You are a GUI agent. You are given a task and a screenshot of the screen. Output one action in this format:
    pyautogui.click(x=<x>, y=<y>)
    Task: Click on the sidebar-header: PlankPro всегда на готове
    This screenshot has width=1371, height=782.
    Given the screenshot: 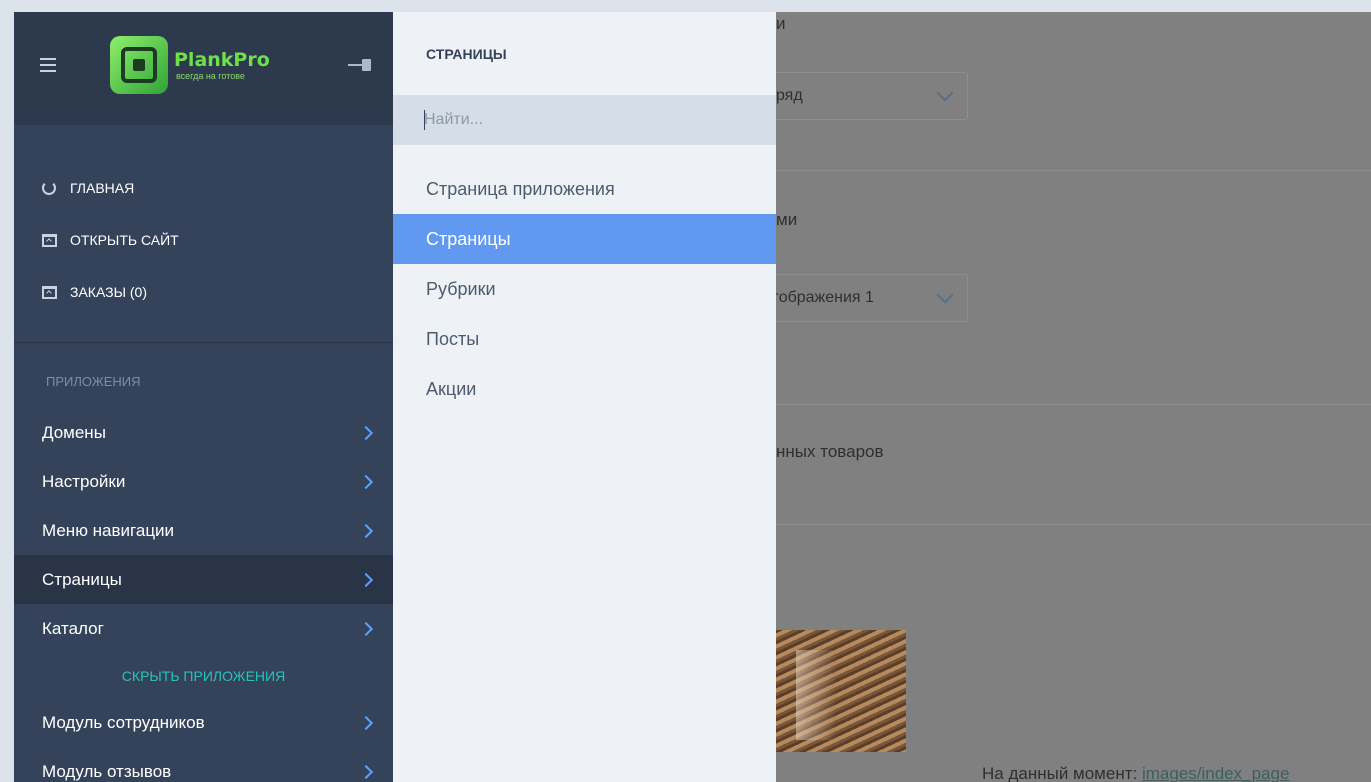 What is the action you would take?
    pyautogui.click(x=203, y=68)
    